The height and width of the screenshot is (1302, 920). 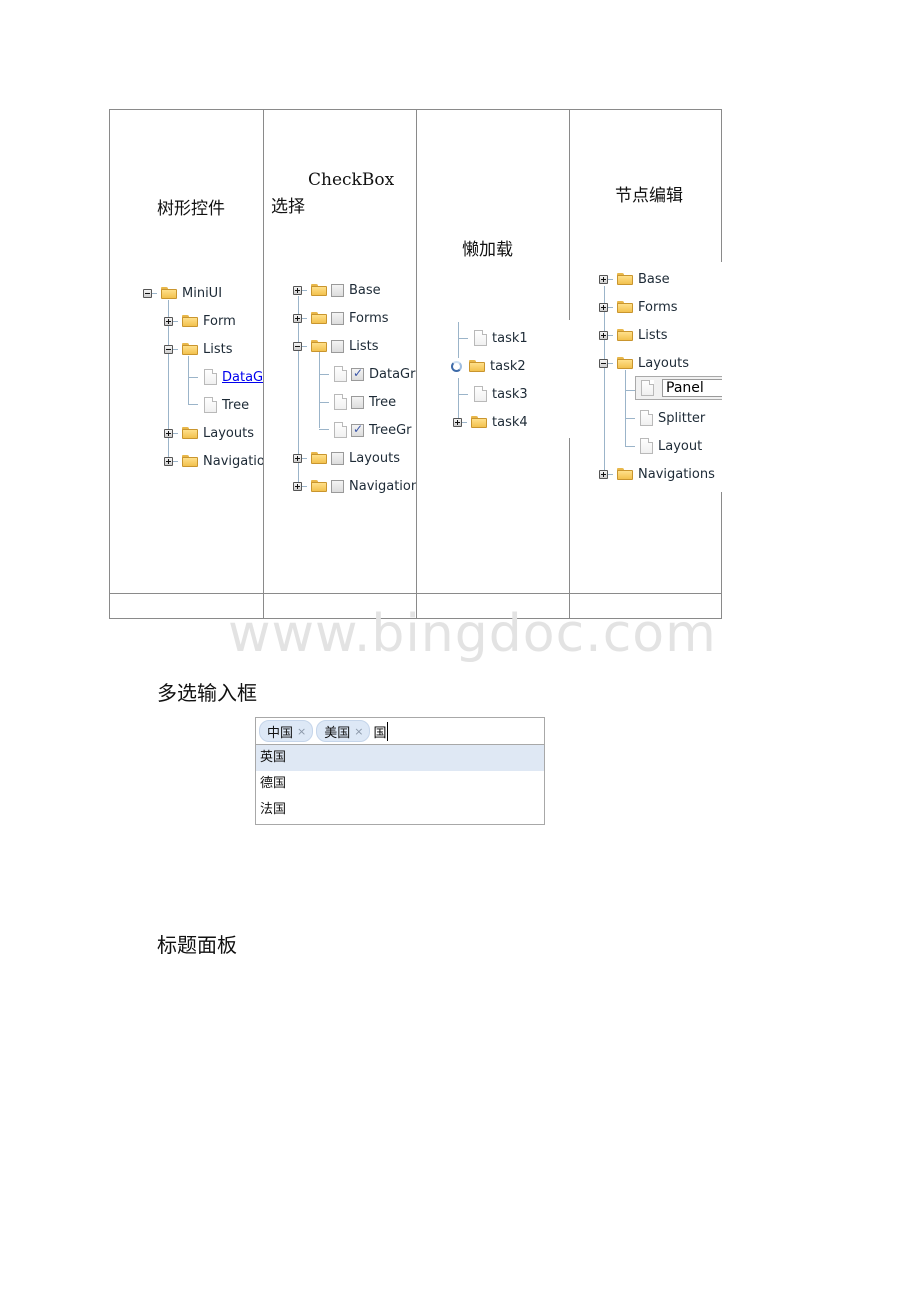 I want to click on caption-lazy-load: 懒加载, so click(x=487, y=250).